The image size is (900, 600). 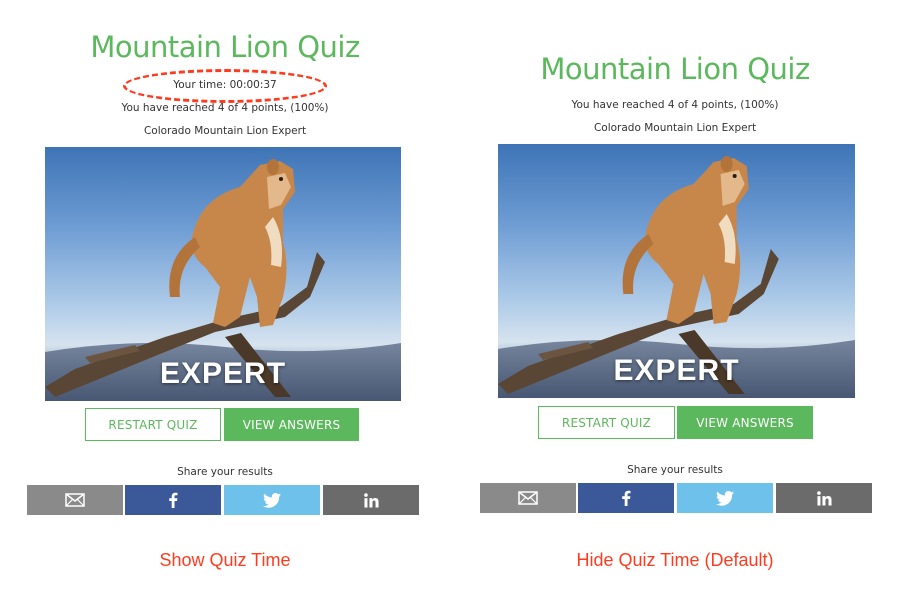 I want to click on hide-quiz-time-caption: Hide Quiz Time (Default), so click(x=675, y=560).